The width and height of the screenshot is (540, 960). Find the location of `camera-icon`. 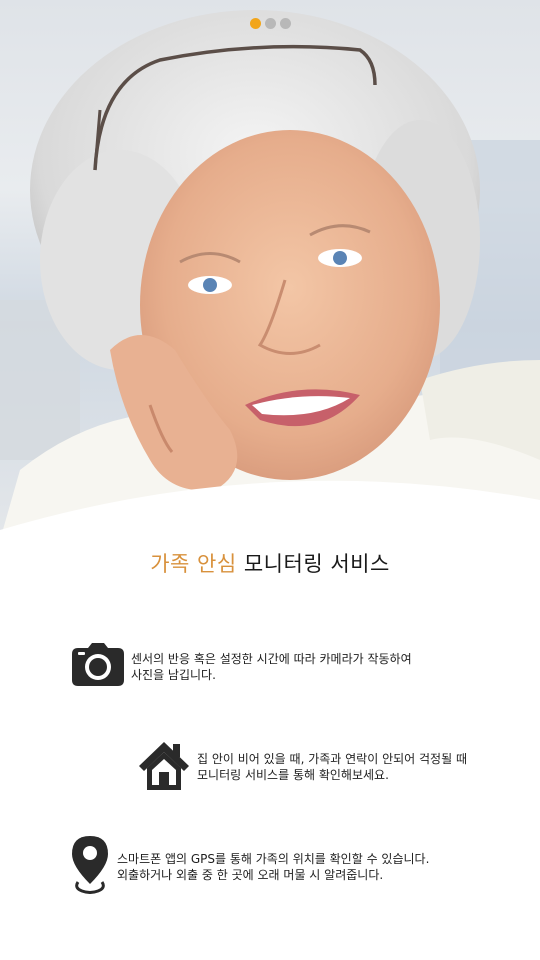

camera-icon is located at coordinates (98, 666).